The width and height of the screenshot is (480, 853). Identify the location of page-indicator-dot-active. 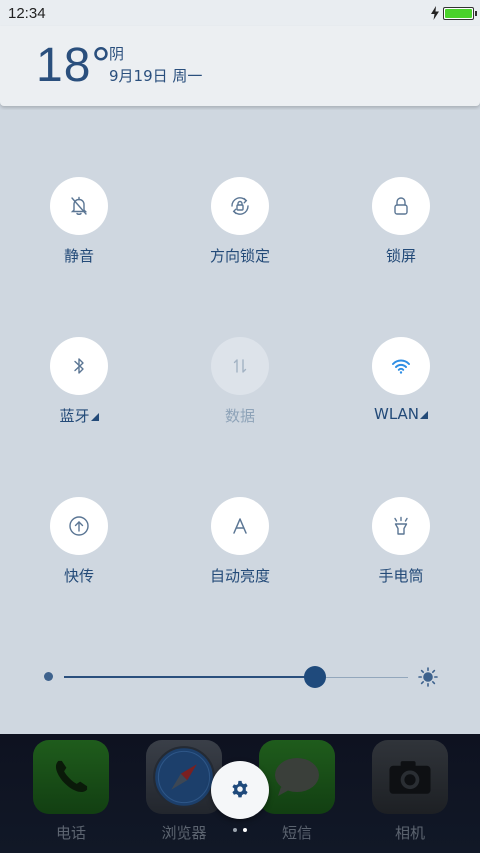
(245, 830).